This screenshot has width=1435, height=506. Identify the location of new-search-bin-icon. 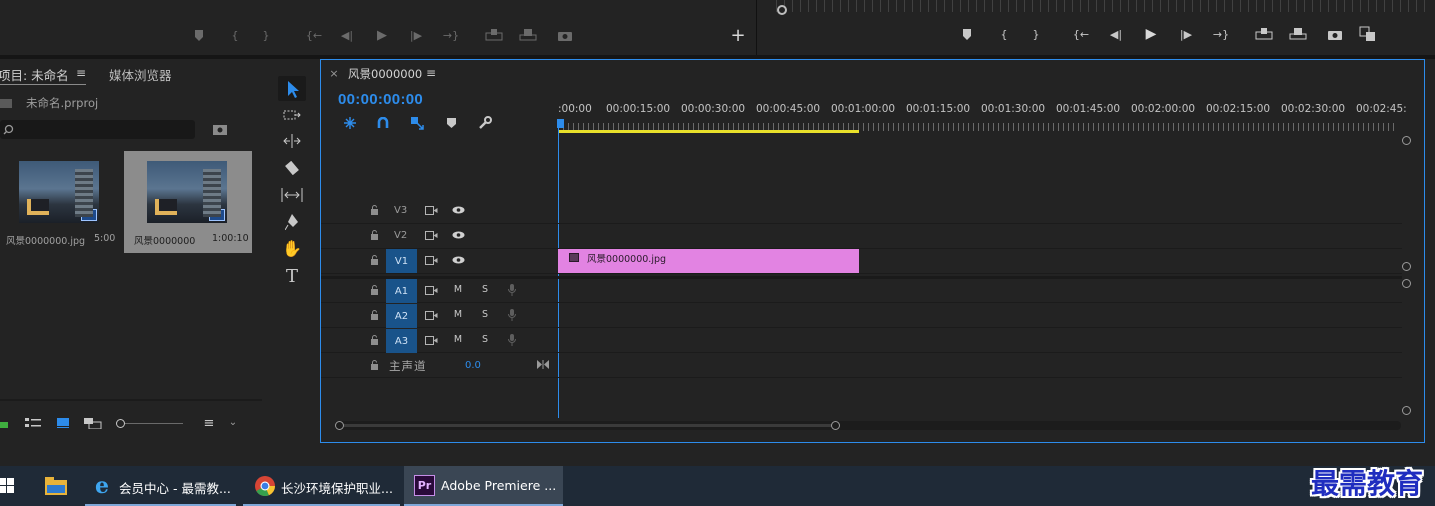
(220, 129).